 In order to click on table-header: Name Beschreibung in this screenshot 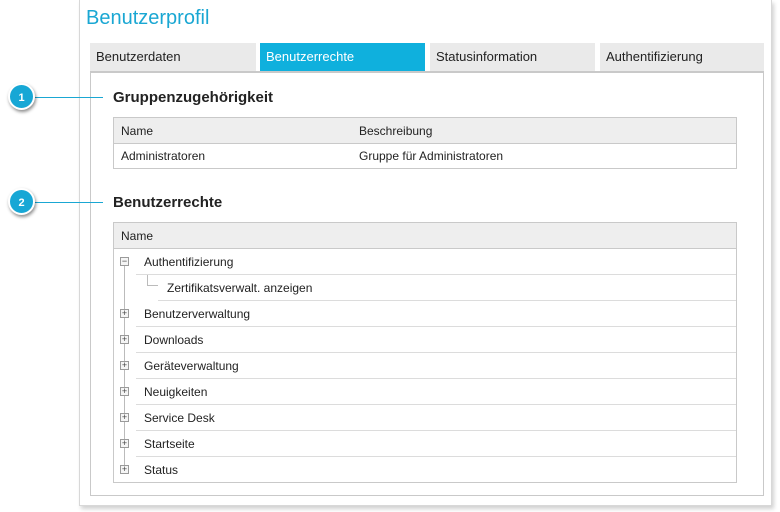, I will do `click(425, 131)`.